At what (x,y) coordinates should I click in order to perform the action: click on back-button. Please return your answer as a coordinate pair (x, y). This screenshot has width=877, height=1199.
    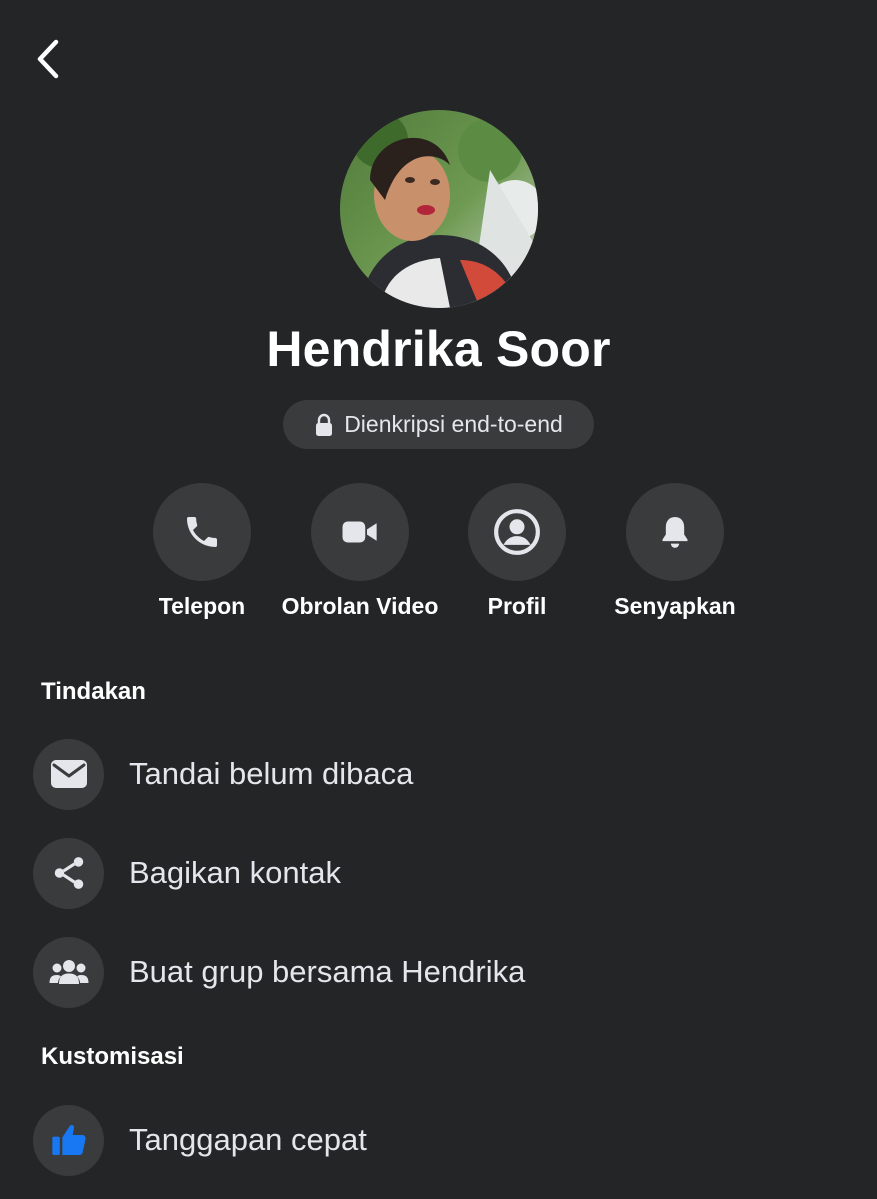
    Looking at the image, I should click on (49, 59).